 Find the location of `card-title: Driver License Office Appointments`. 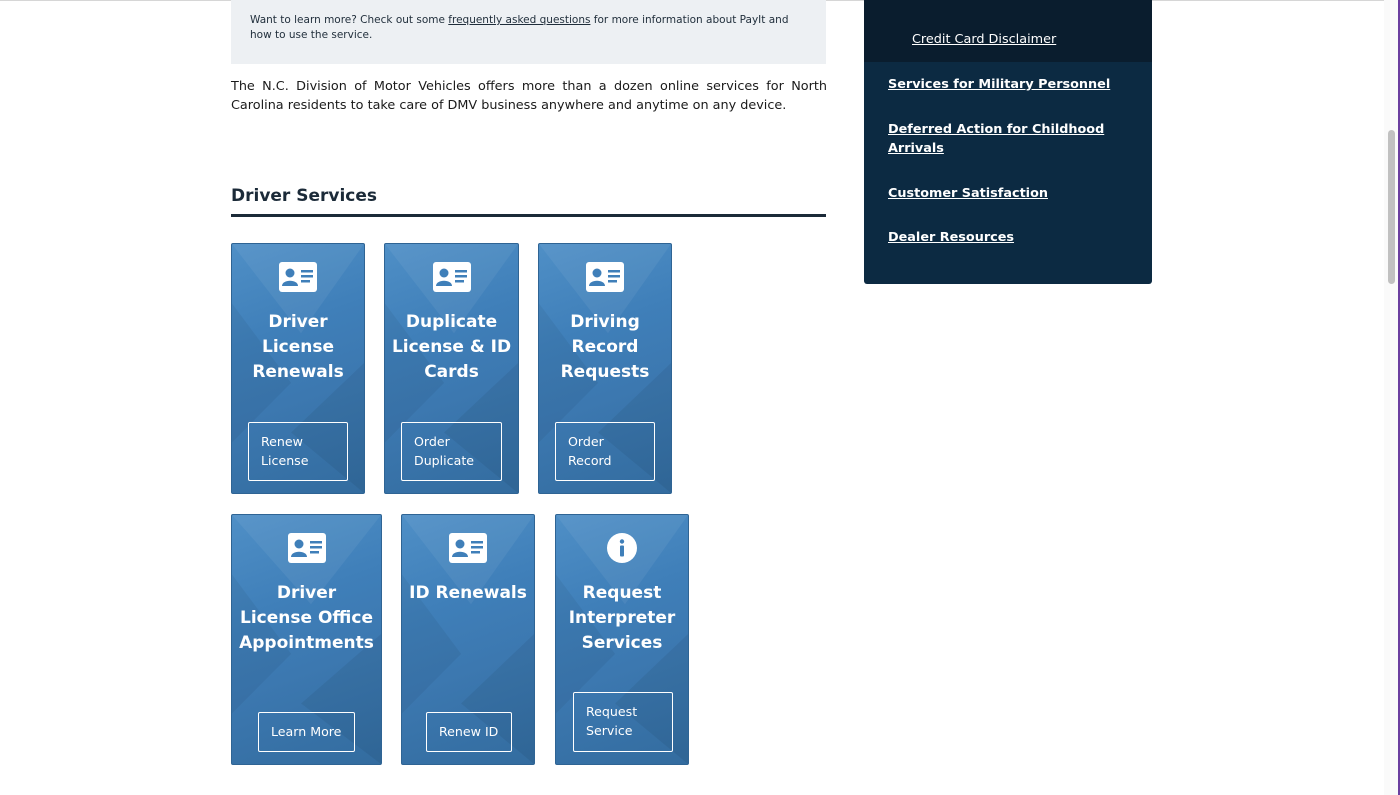

card-title: Driver License Office Appointments is located at coordinates (306, 618).